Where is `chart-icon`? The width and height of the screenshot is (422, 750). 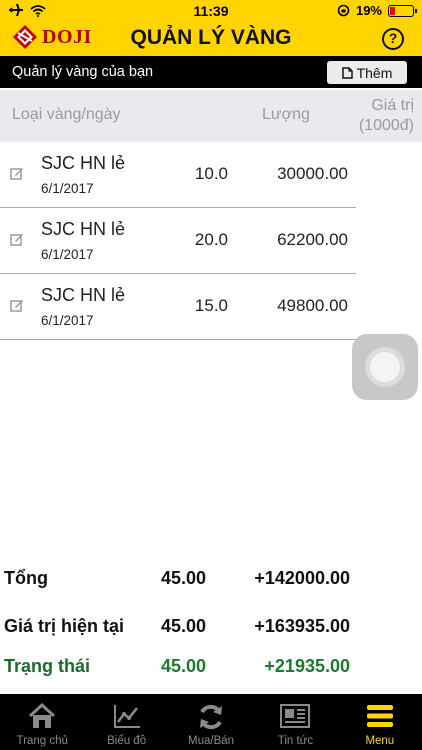
chart-icon is located at coordinates (126, 716).